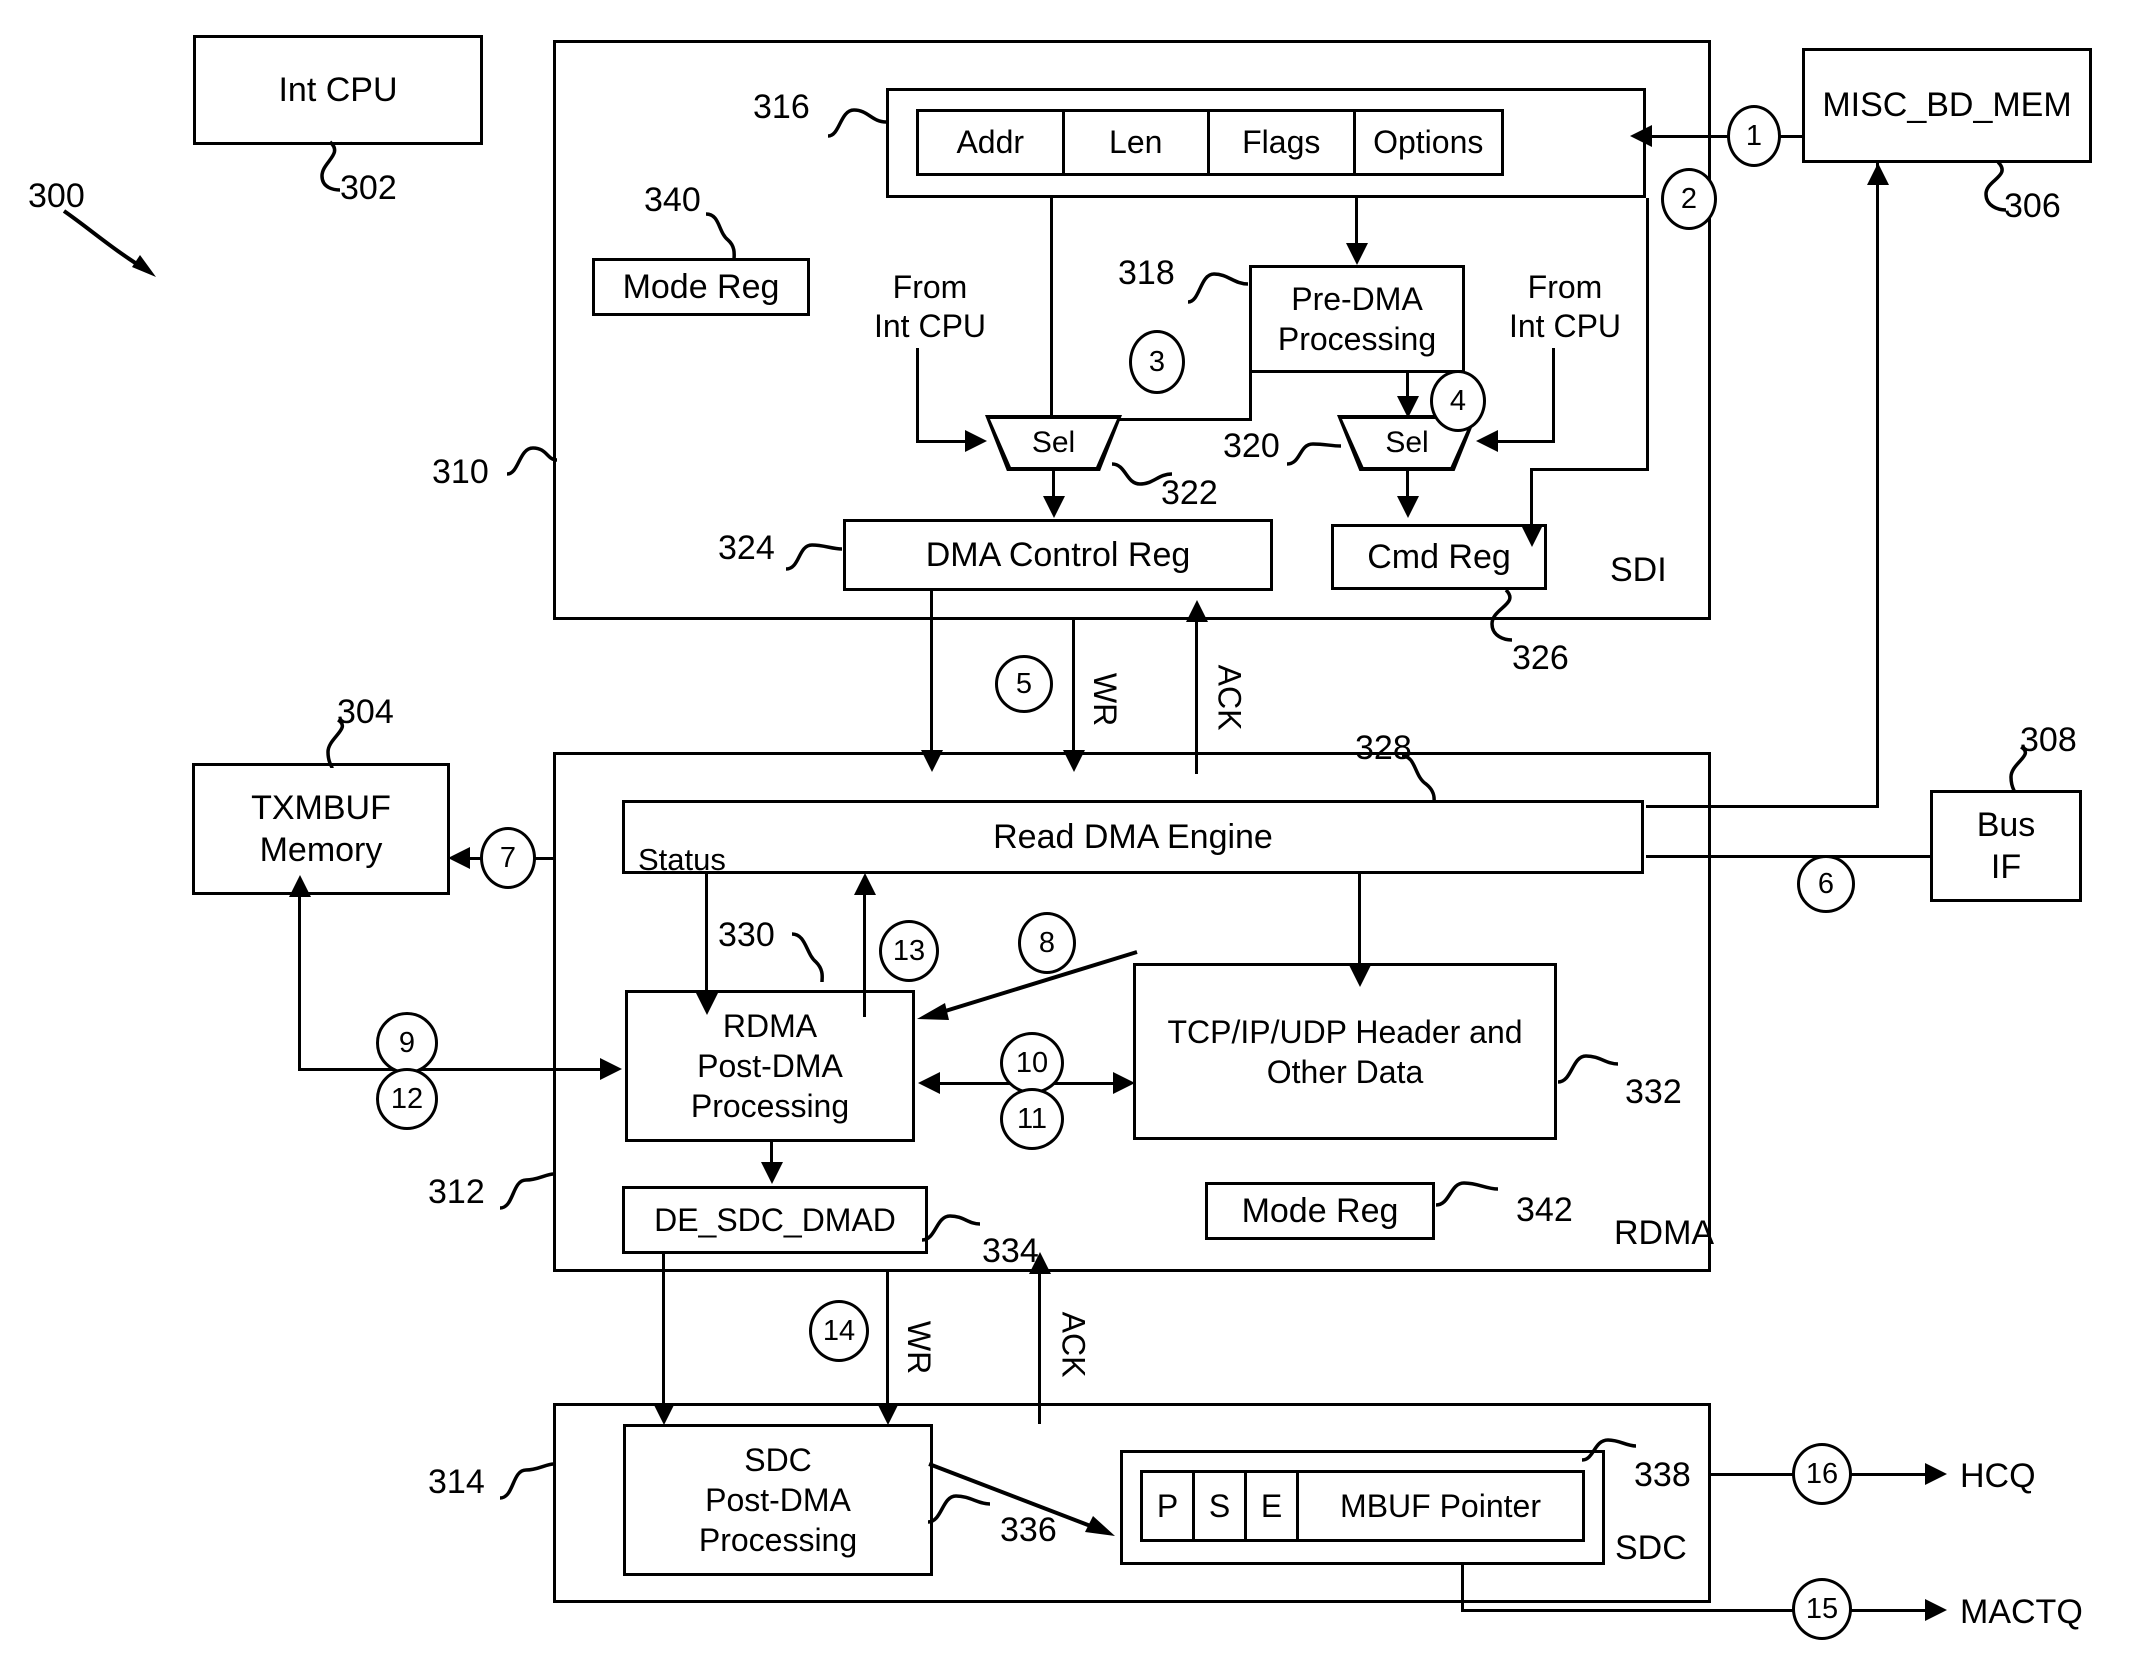 Image resolution: width=2133 pixels, height=1655 pixels. I want to click on arrowhead-wr-bottom, so click(888, 1414).